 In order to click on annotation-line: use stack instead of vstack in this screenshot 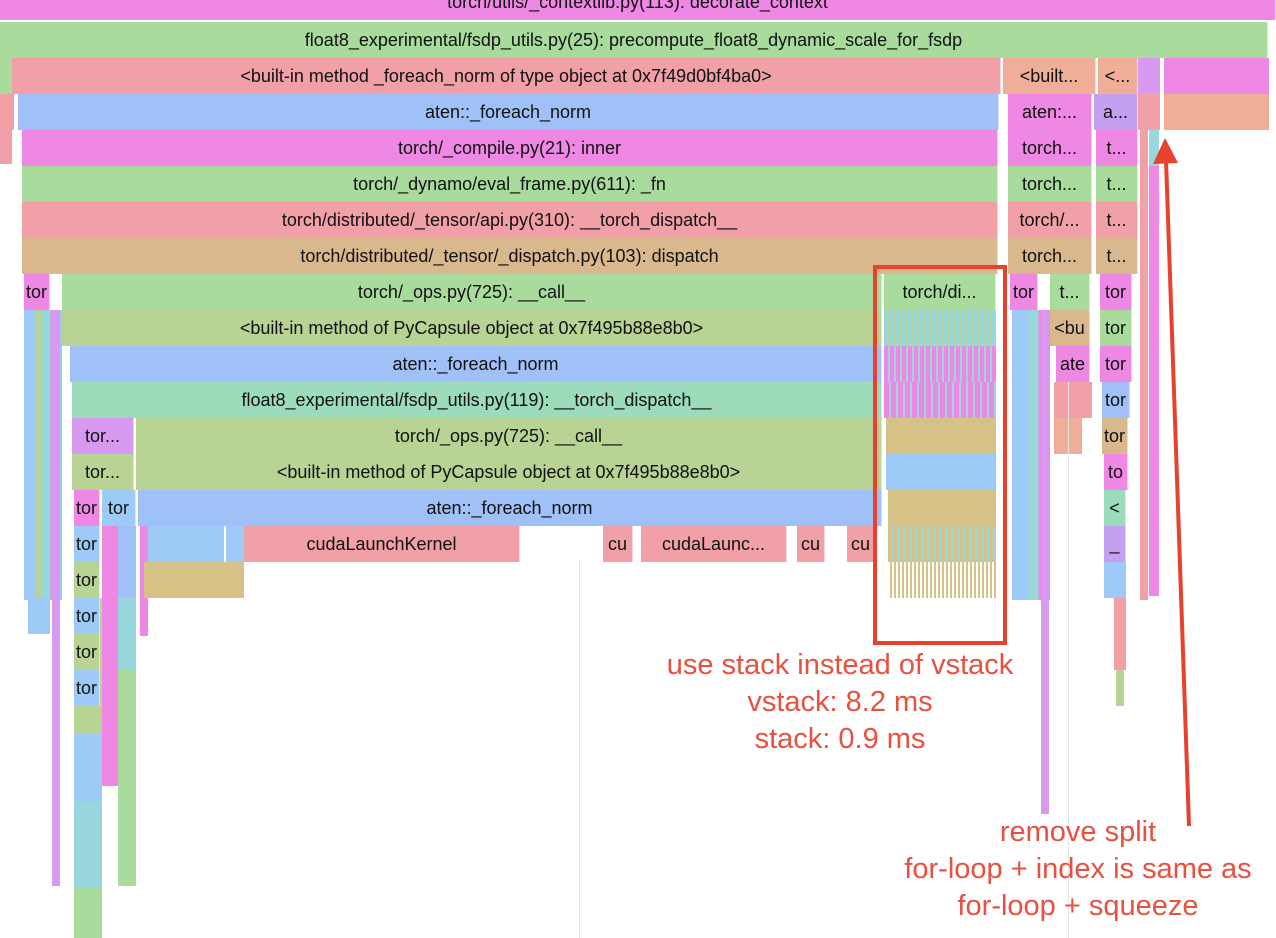, I will do `click(840, 665)`.